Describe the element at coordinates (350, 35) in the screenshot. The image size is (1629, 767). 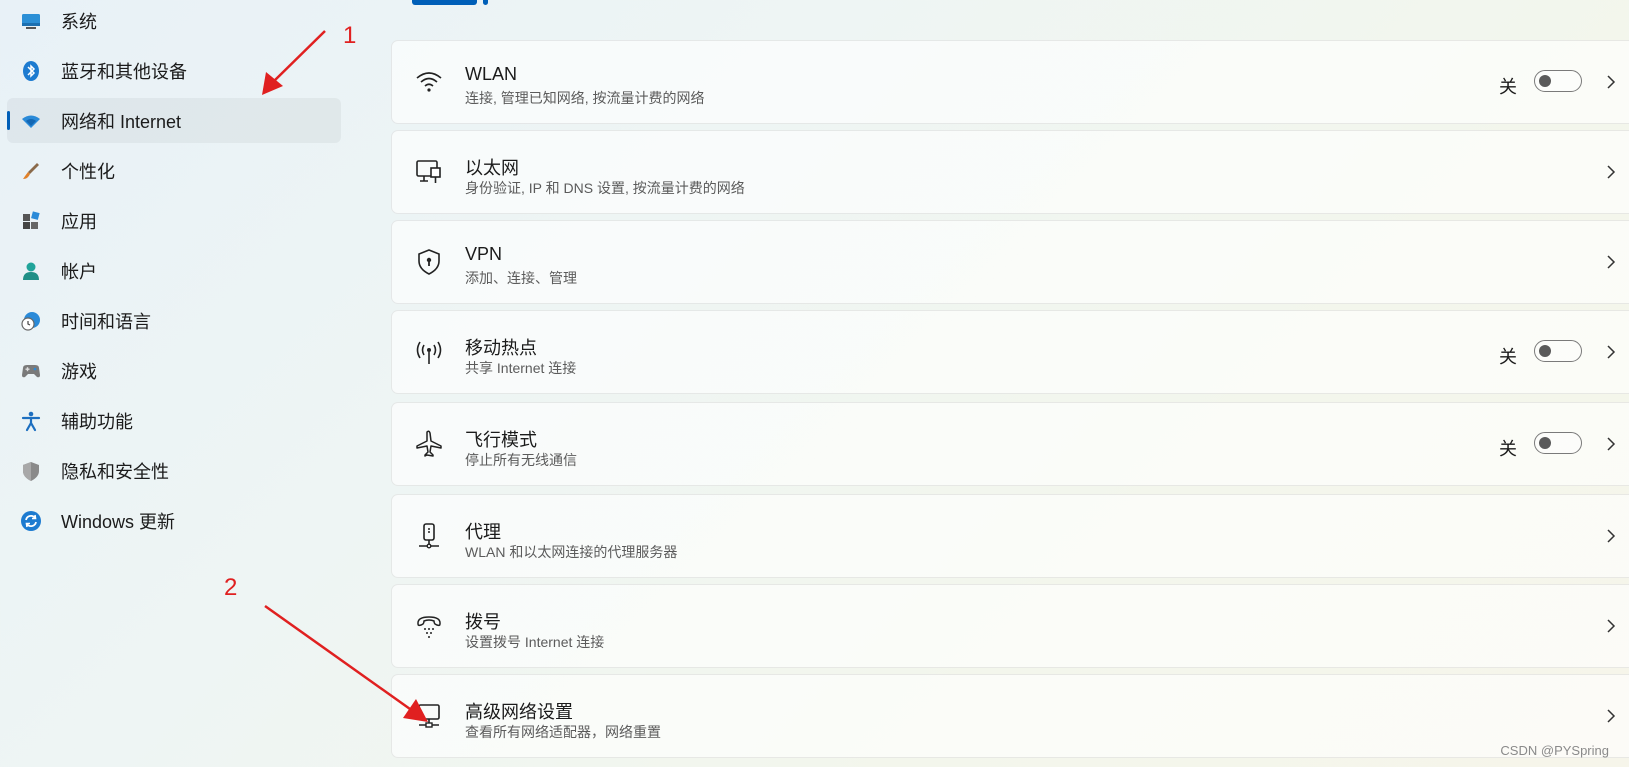
I see `annotation-label-1: 1` at that location.